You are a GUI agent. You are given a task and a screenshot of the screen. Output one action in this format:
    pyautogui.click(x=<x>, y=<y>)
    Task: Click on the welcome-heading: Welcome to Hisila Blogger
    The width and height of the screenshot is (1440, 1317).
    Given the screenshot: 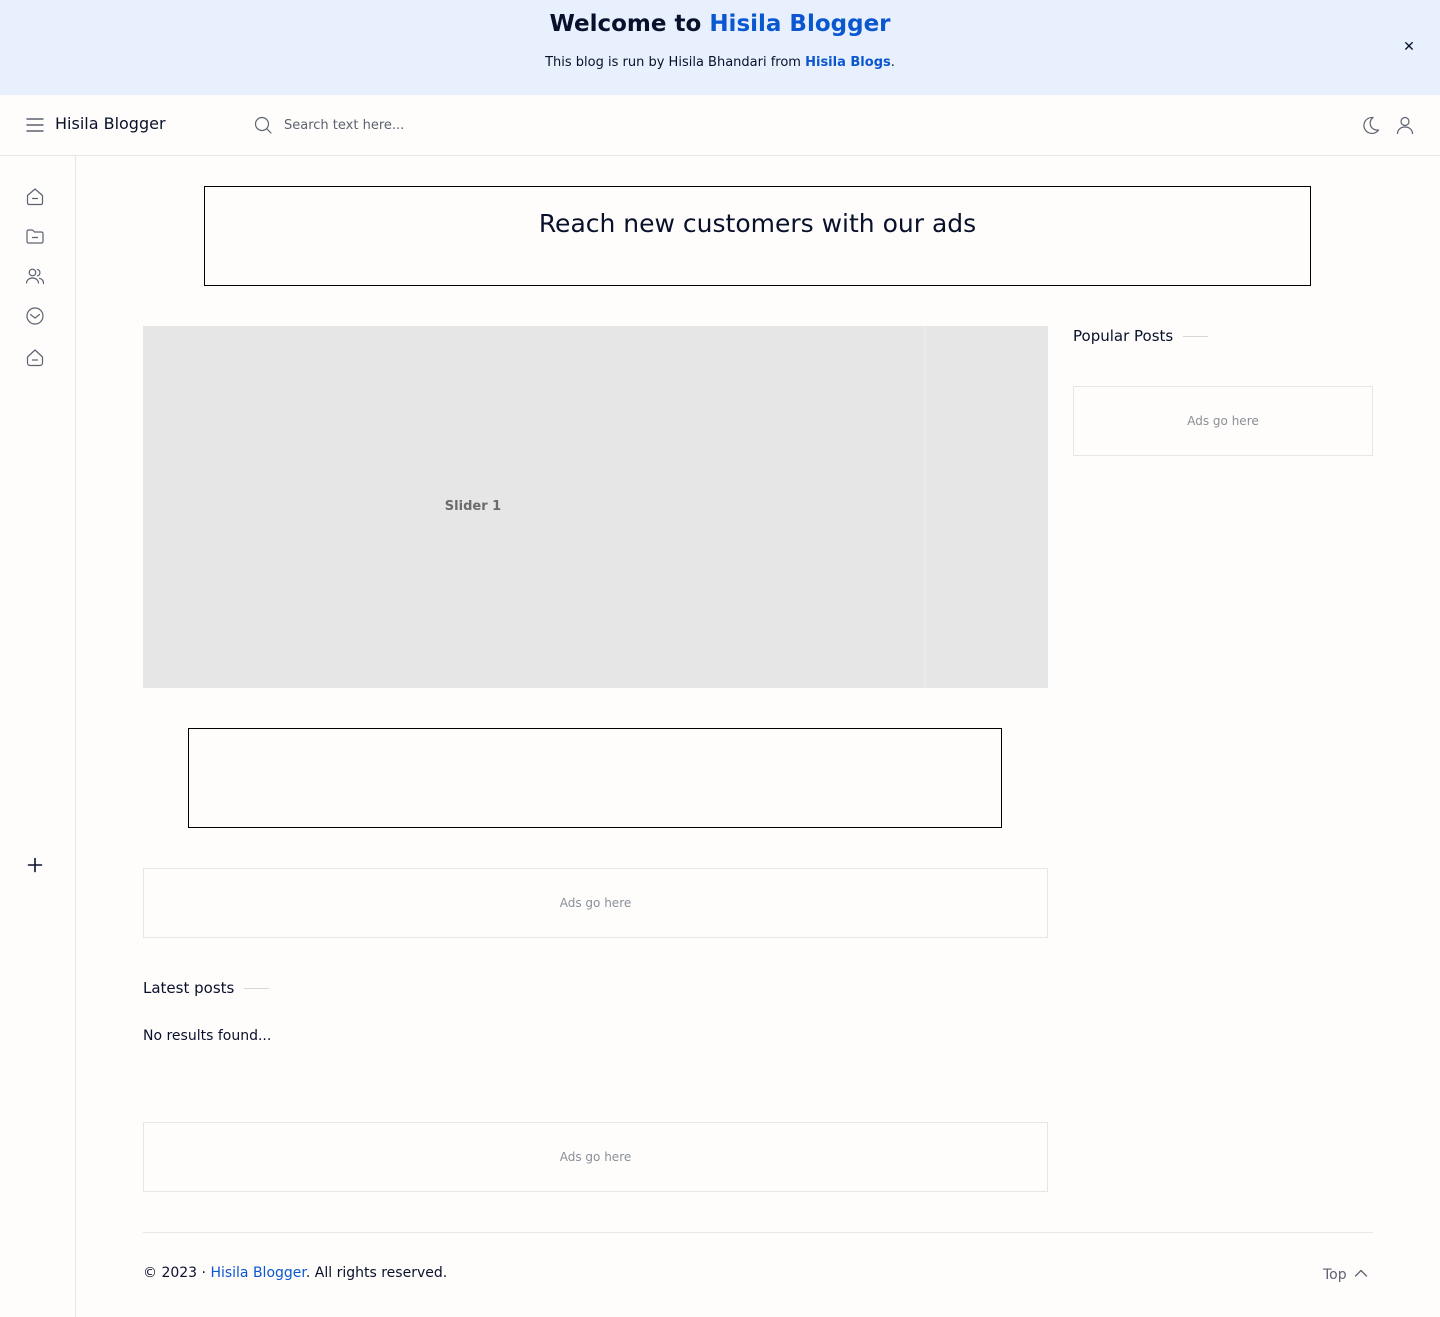 What is the action you would take?
    pyautogui.click(x=720, y=24)
    